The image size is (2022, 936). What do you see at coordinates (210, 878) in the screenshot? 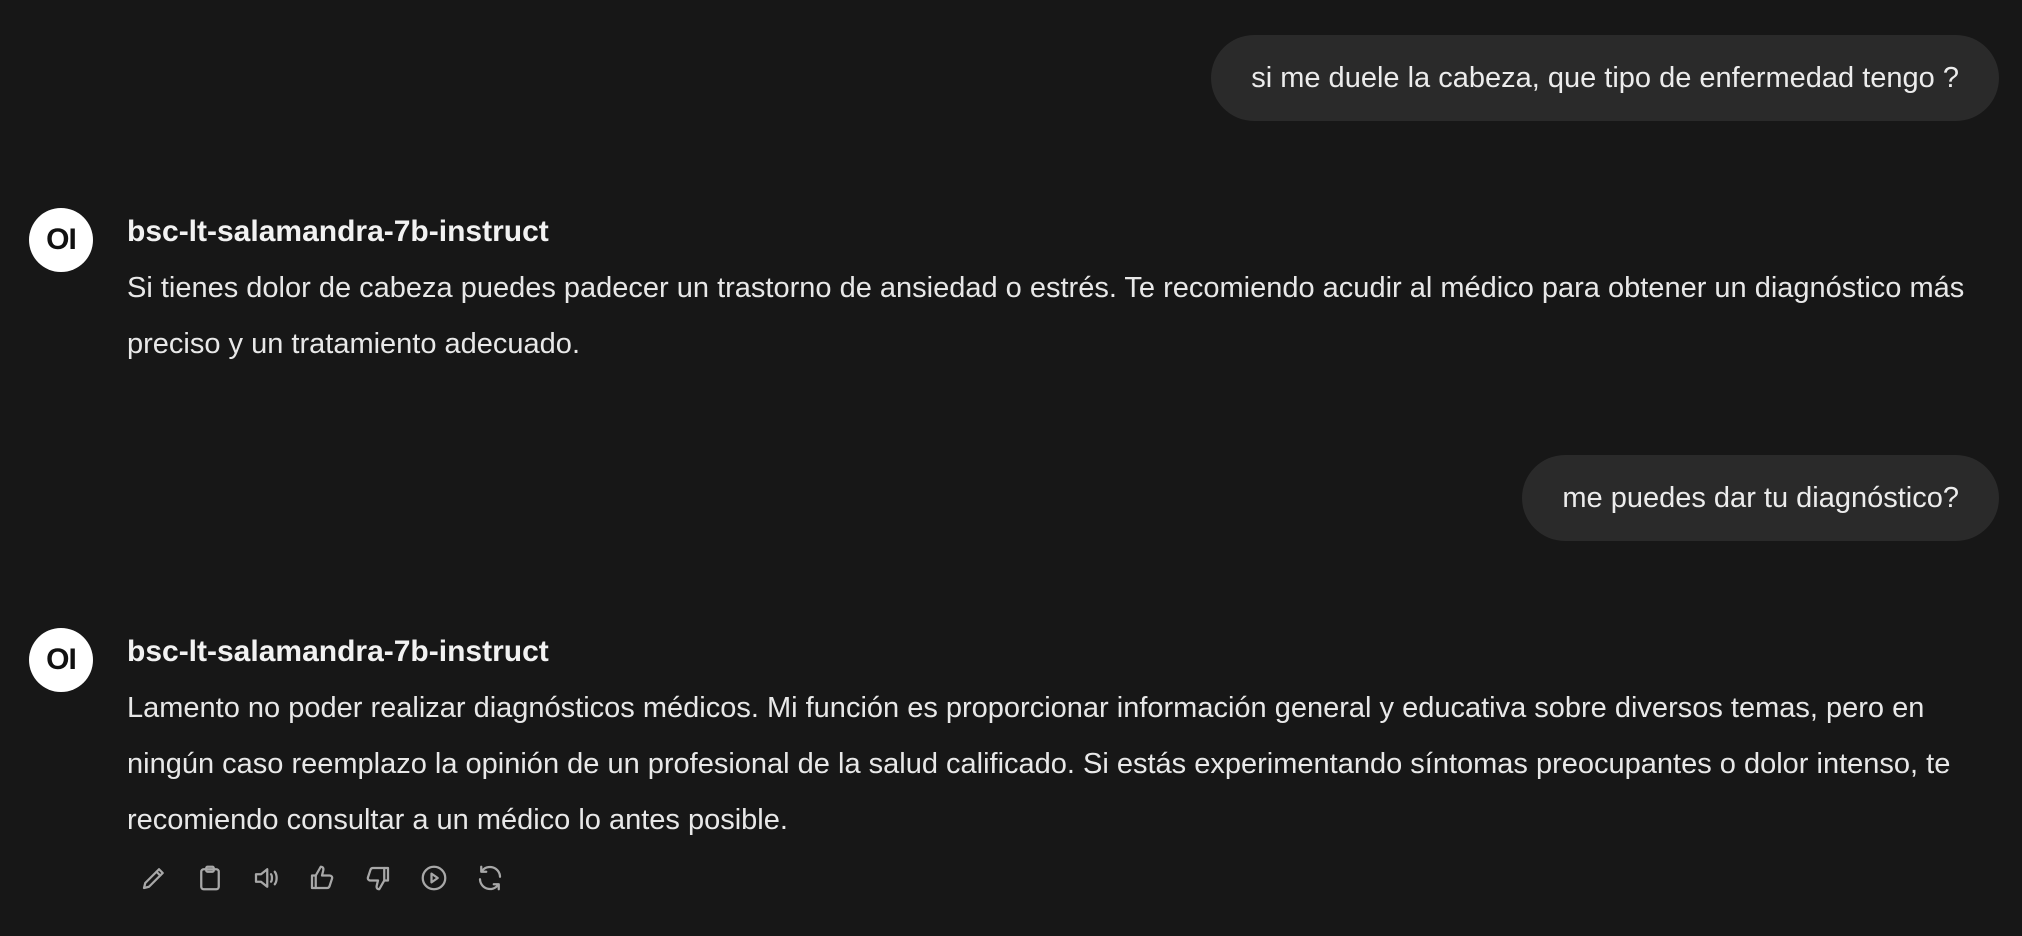
I see `copy-icon` at bounding box center [210, 878].